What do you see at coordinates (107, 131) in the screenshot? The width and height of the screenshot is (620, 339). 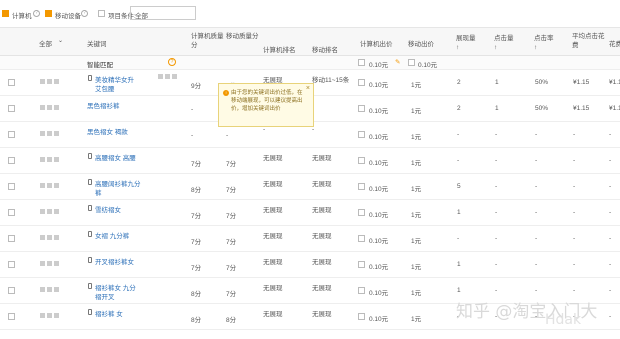 I see `keyword-link: 黑色褶女 褐款` at bounding box center [107, 131].